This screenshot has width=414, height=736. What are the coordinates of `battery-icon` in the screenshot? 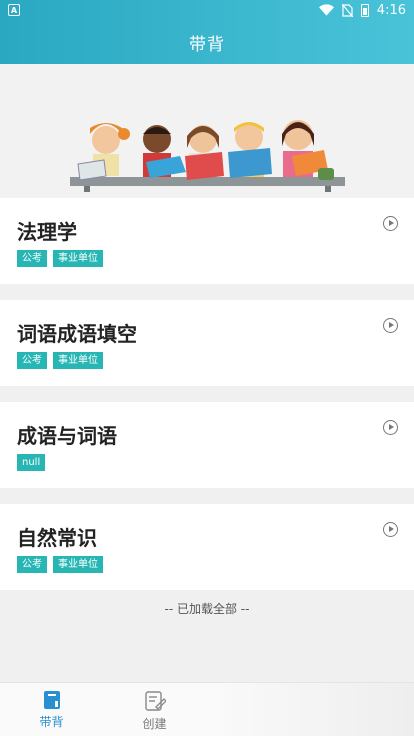 It's located at (364, 10).